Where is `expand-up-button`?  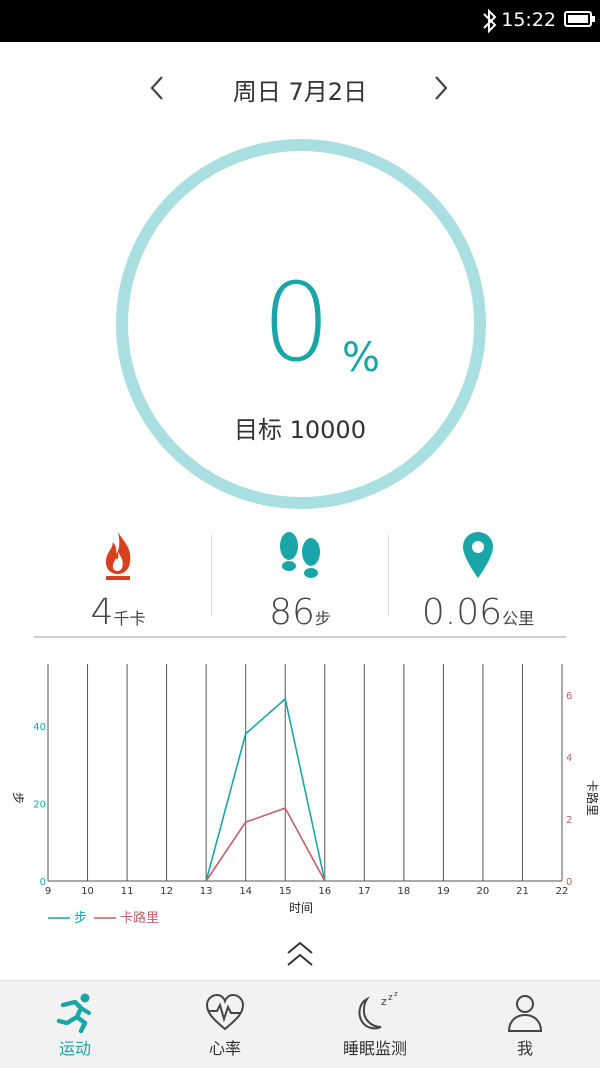
expand-up-button is located at coordinates (300, 954).